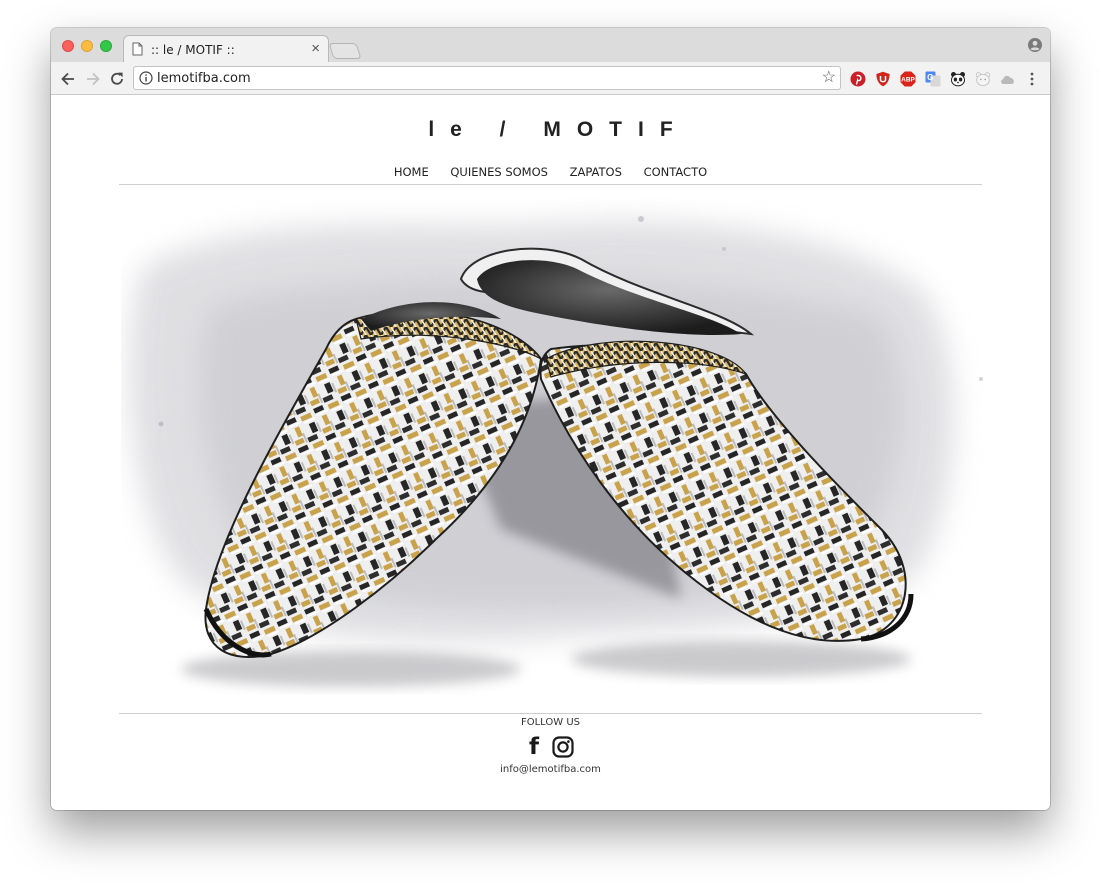  Describe the element at coordinates (193, 50) in the screenshot. I see `tab-title: :: le / MOTIF ::` at that location.